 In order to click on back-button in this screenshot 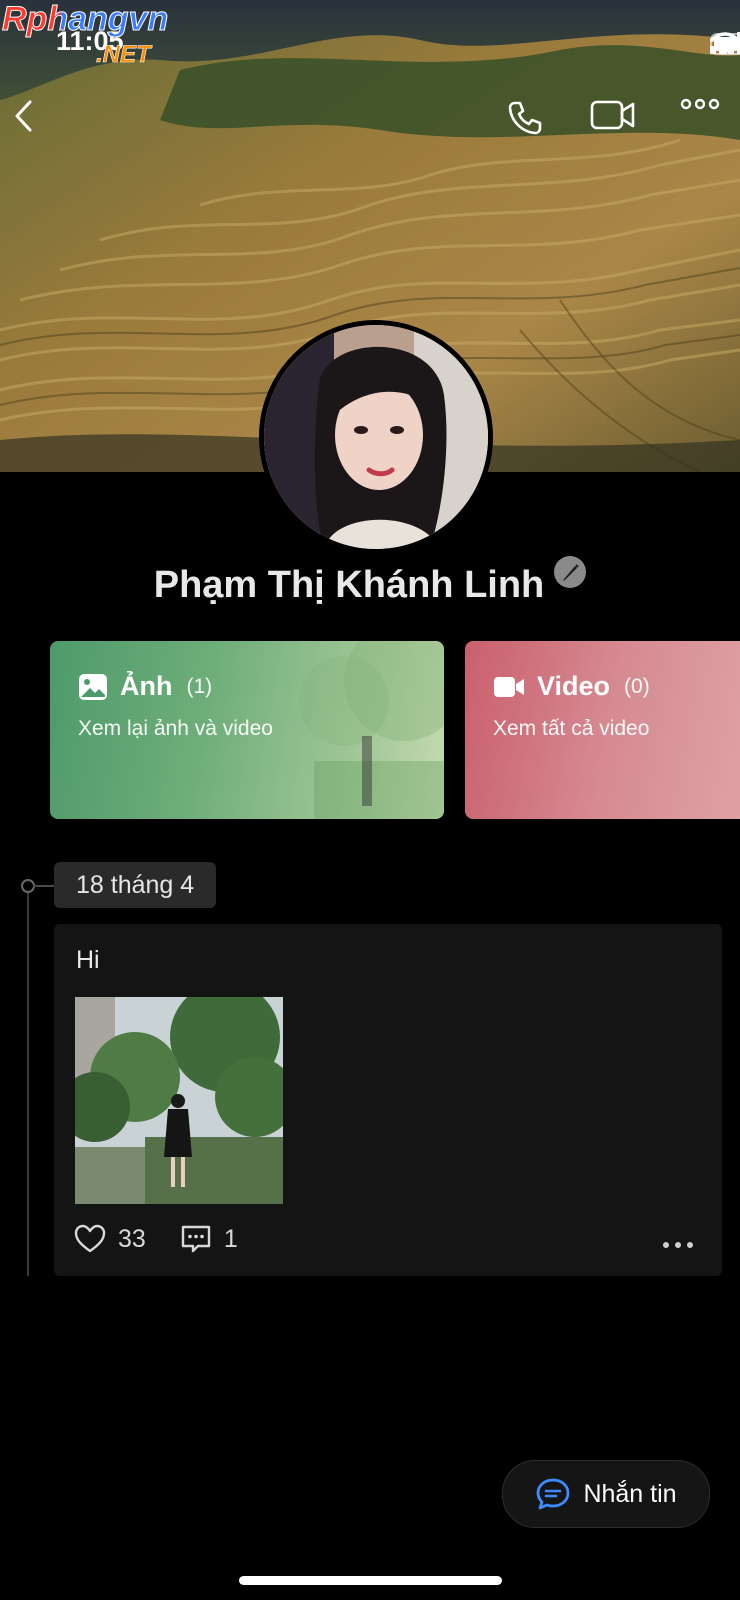, I will do `click(35, 121)`.